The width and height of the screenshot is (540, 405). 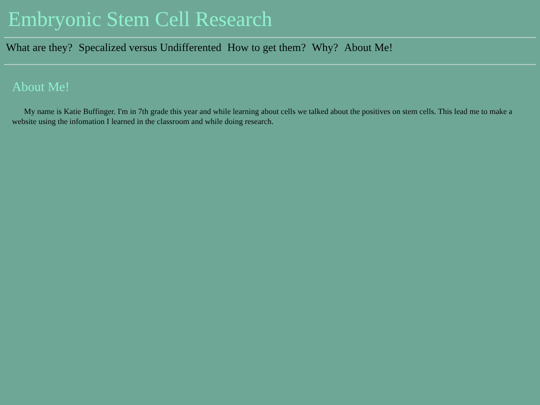 What do you see at coordinates (325, 48) in the screenshot?
I see `nav-link: Why?` at bounding box center [325, 48].